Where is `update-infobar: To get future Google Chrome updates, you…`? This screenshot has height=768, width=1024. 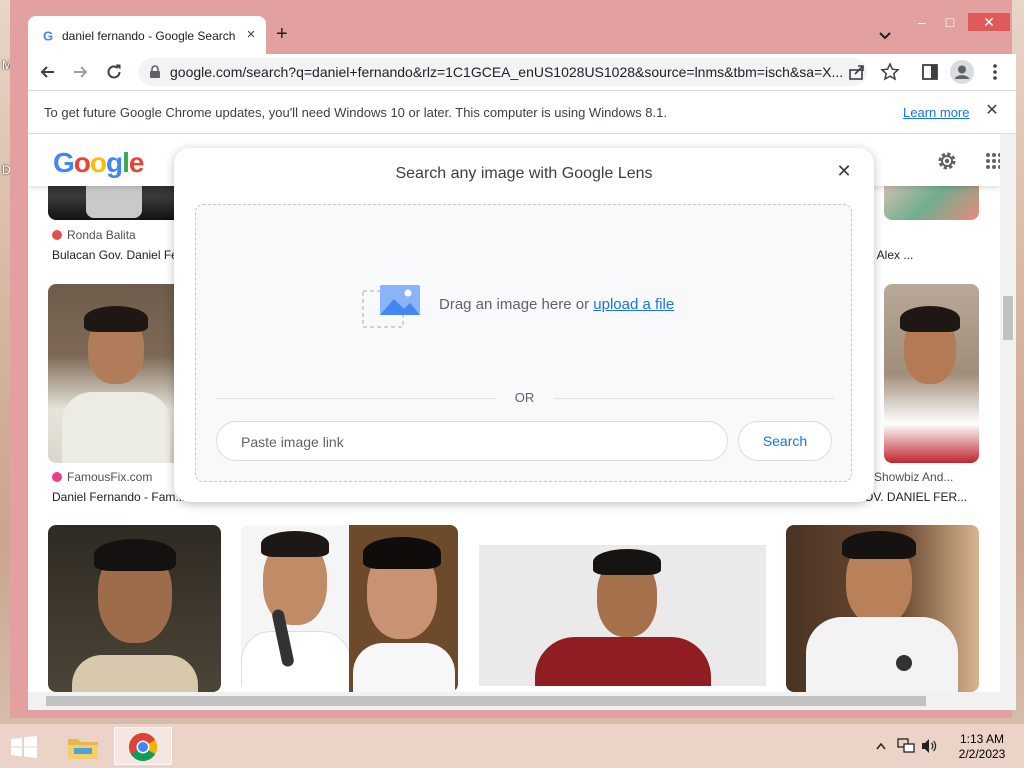 update-infobar: To get future Google Chrome updates, you… is located at coordinates (522, 112).